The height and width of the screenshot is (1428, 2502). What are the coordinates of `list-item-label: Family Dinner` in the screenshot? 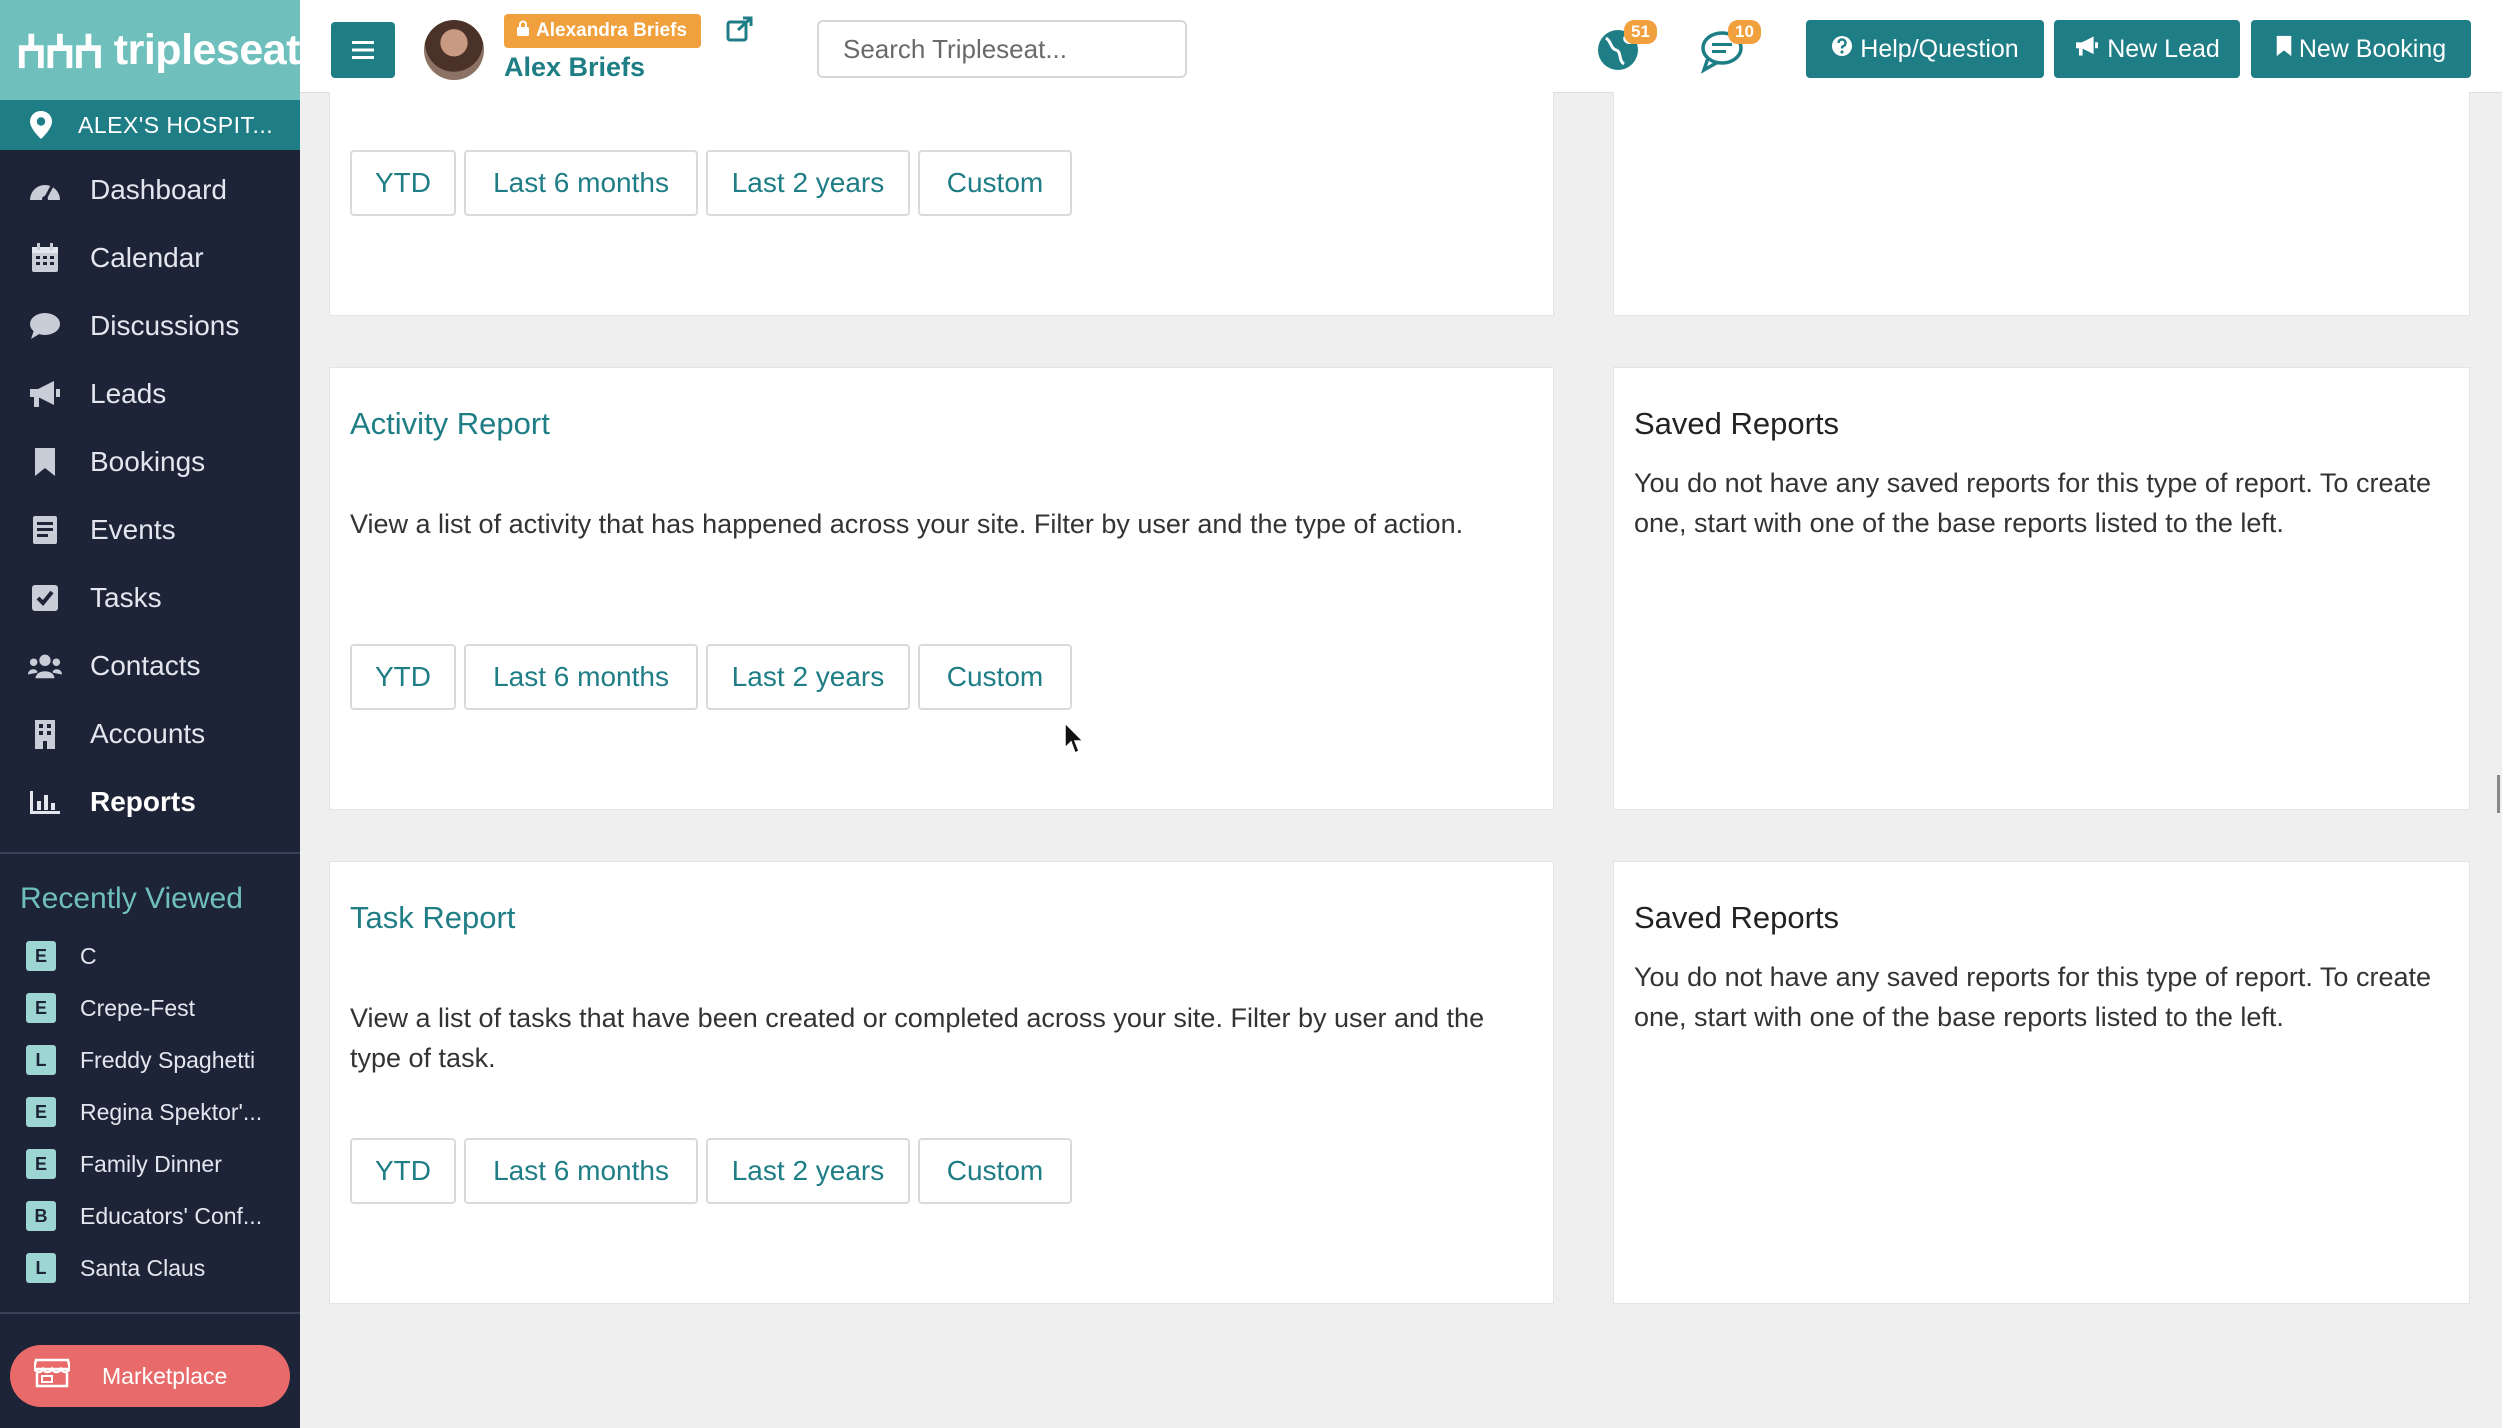 It's located at (151, 1163).